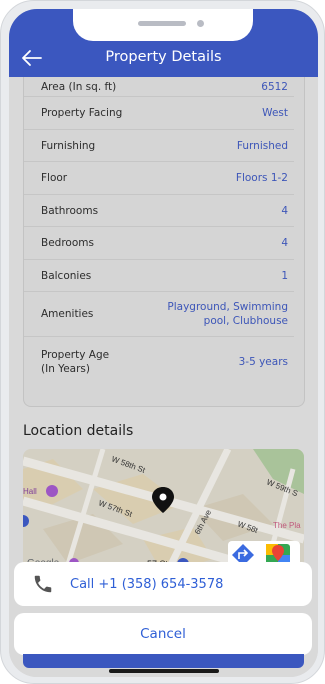 The height and width of the screenshot is (684, 325). I want to click on call-label: Call +1 (358) 654-3578, so click(147, 584).